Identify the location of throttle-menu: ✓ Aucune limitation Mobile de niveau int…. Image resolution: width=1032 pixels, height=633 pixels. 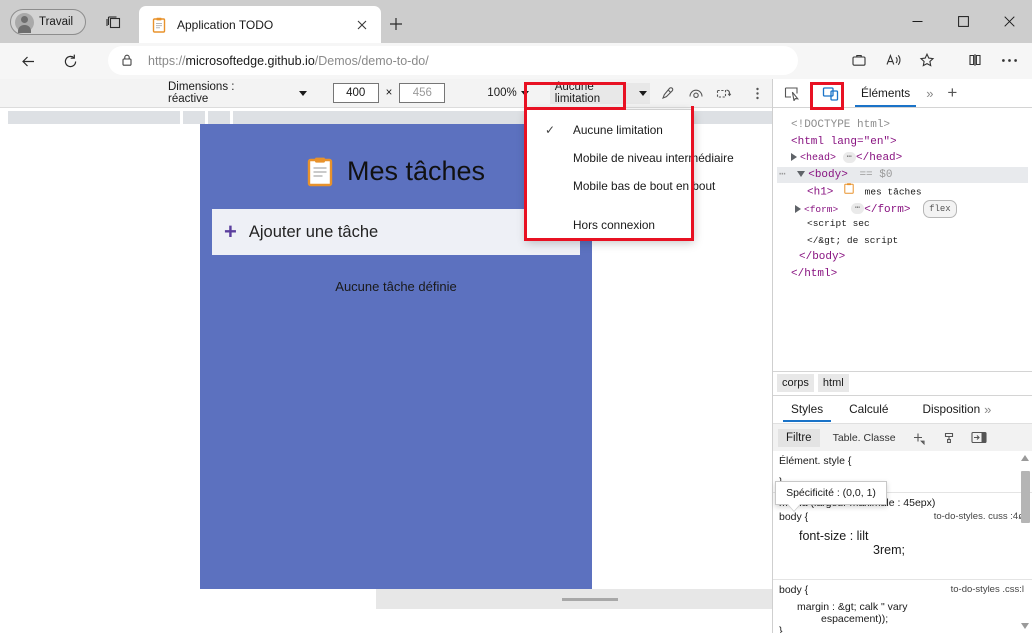
(630, 174).